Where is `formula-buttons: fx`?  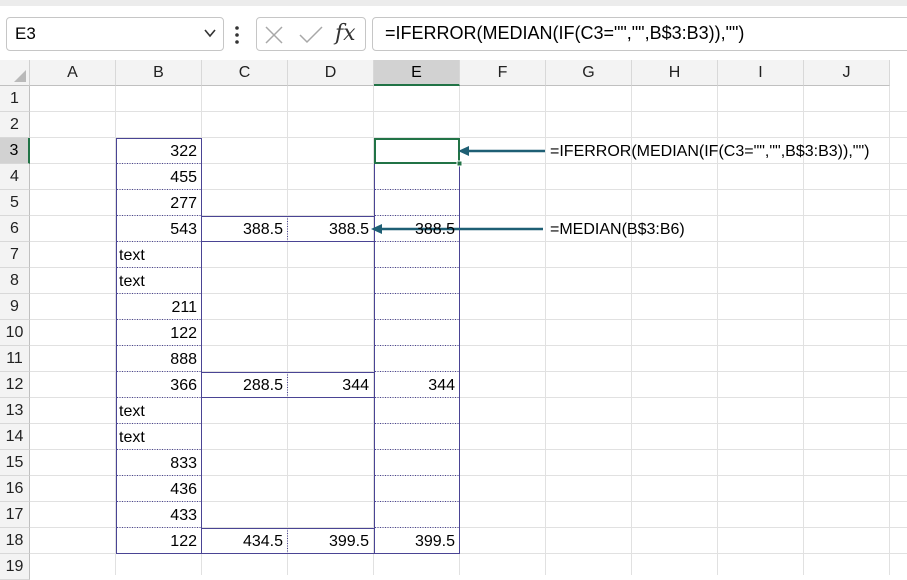
formula-buttons: fx is located at coordinates (311, 34).